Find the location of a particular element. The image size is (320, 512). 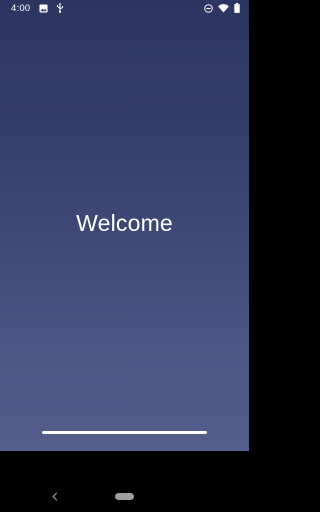

navigation-bar is located at coordinates (124, 481).